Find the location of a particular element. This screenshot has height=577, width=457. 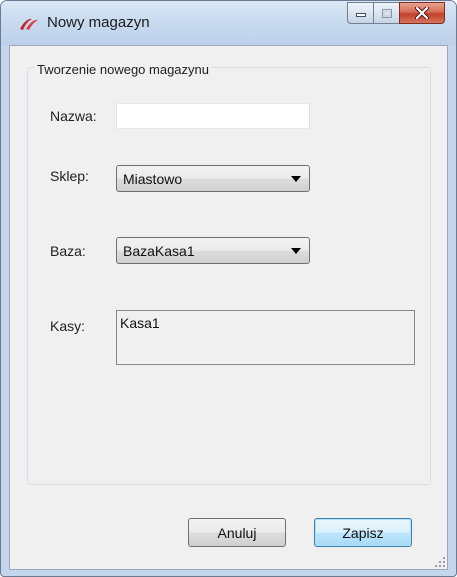

title-bar: Nowy magazyn is located at coordinates (228, 23).